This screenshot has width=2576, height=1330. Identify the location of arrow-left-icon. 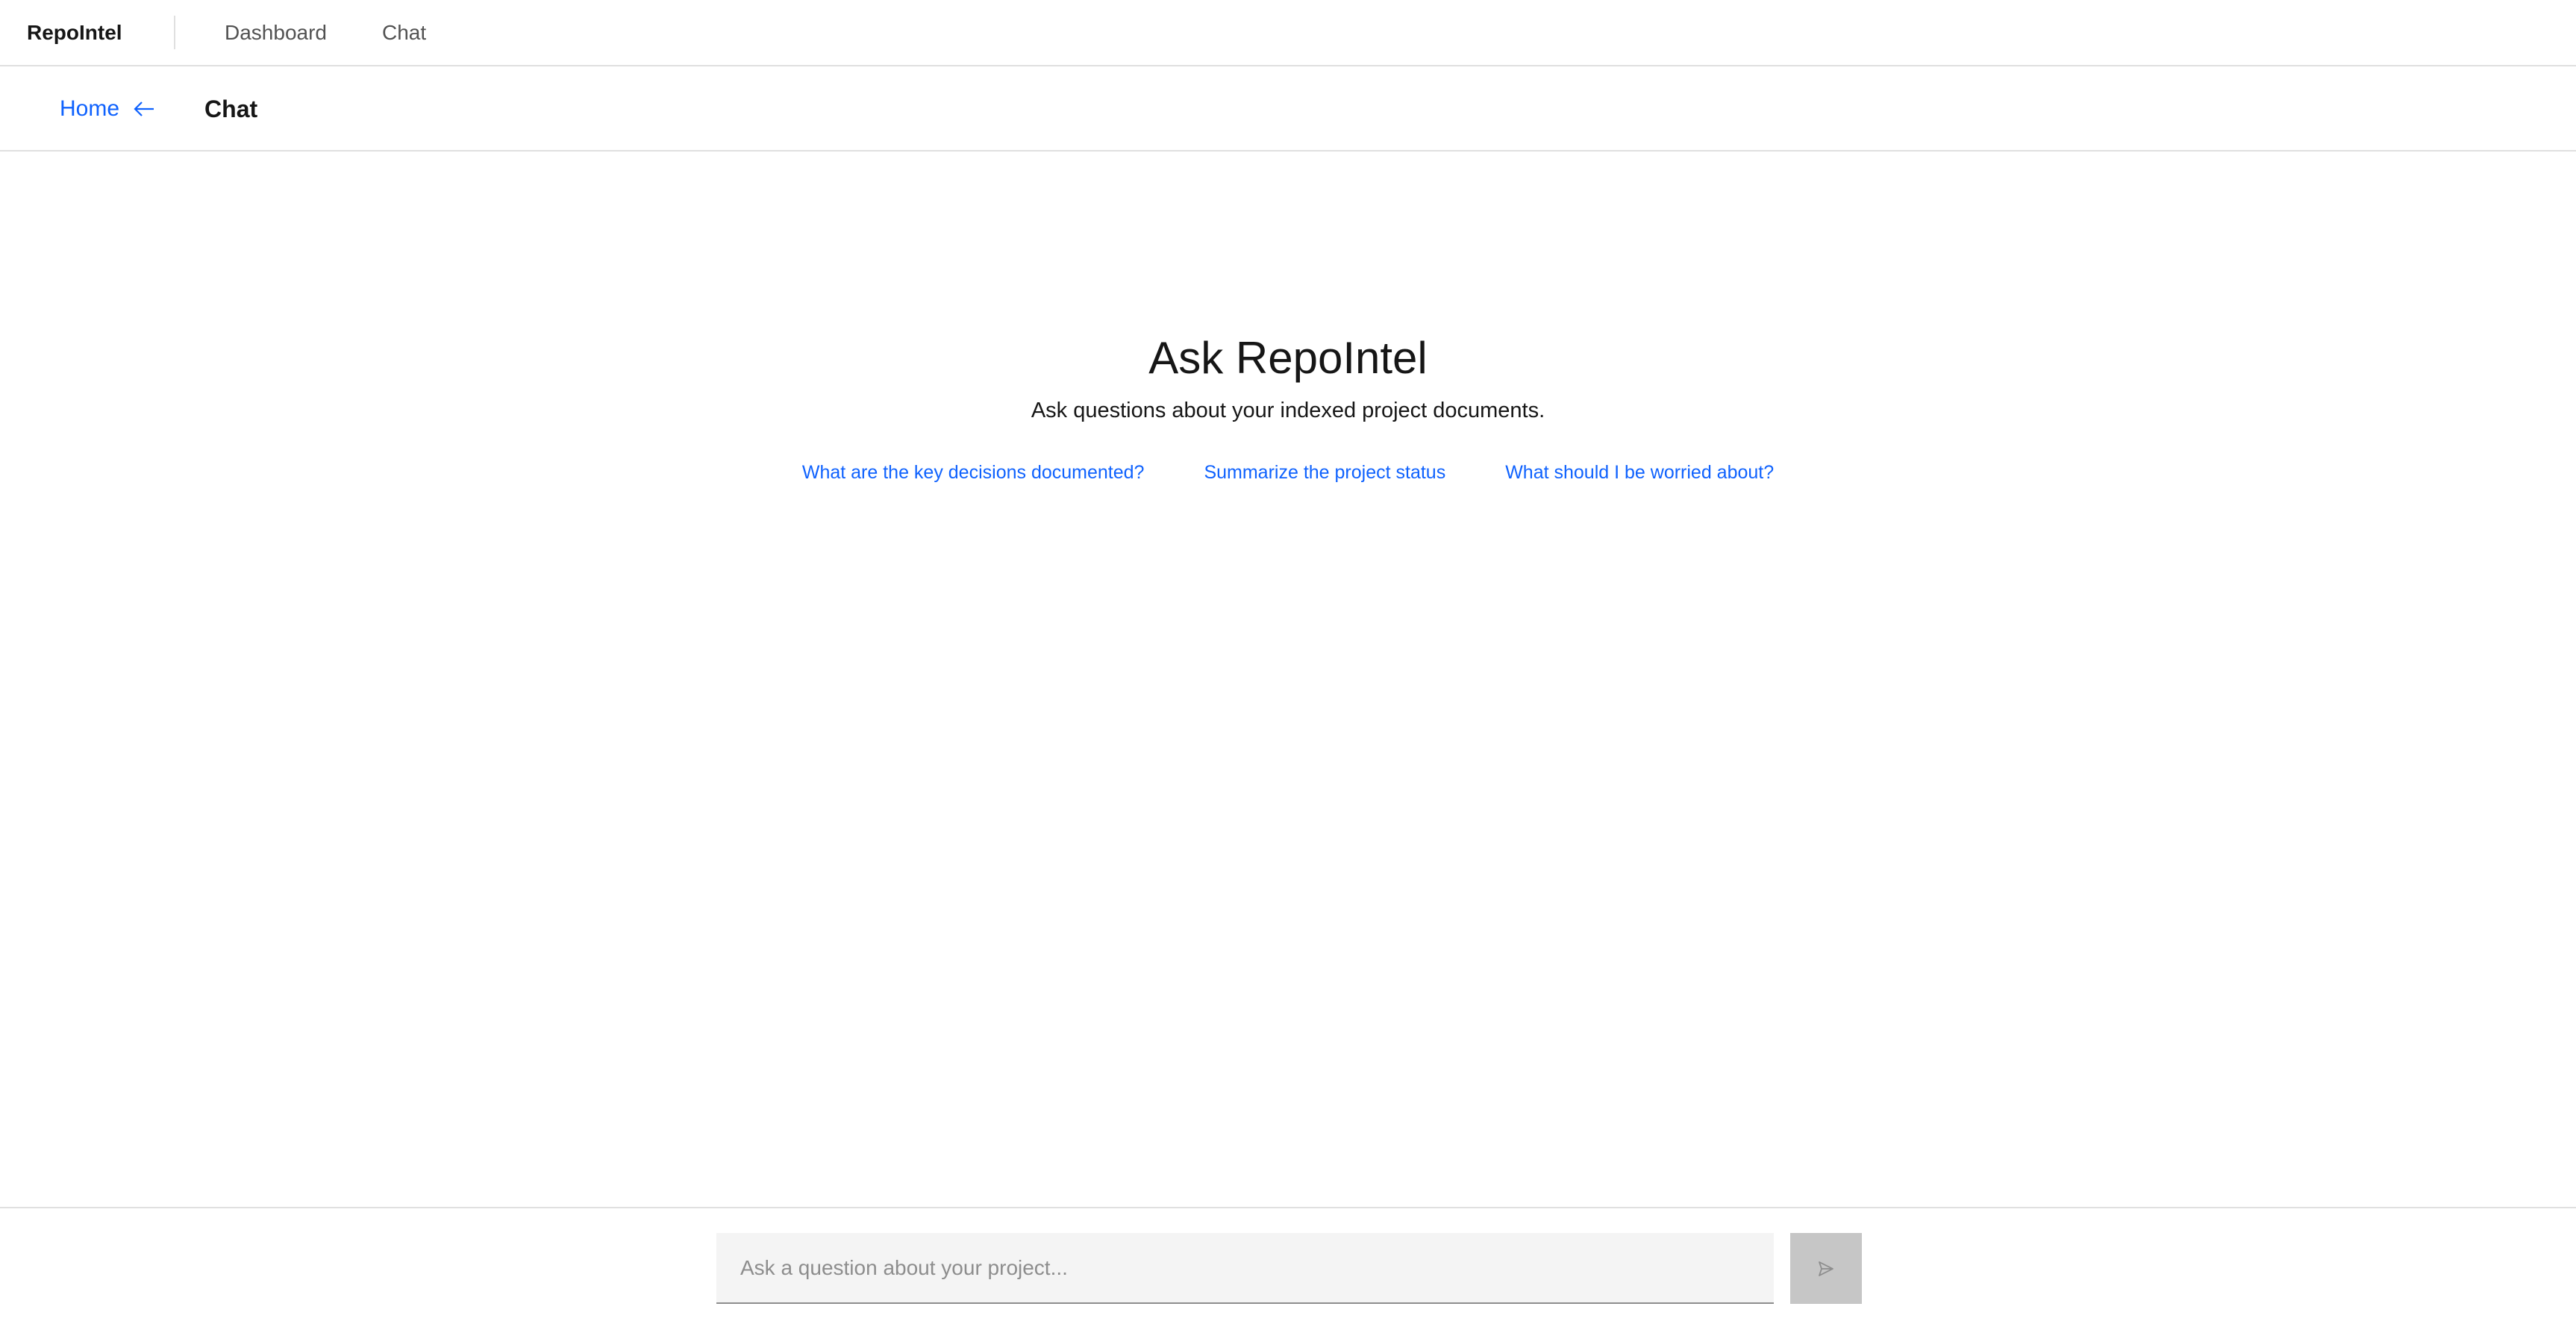
(144, 109).